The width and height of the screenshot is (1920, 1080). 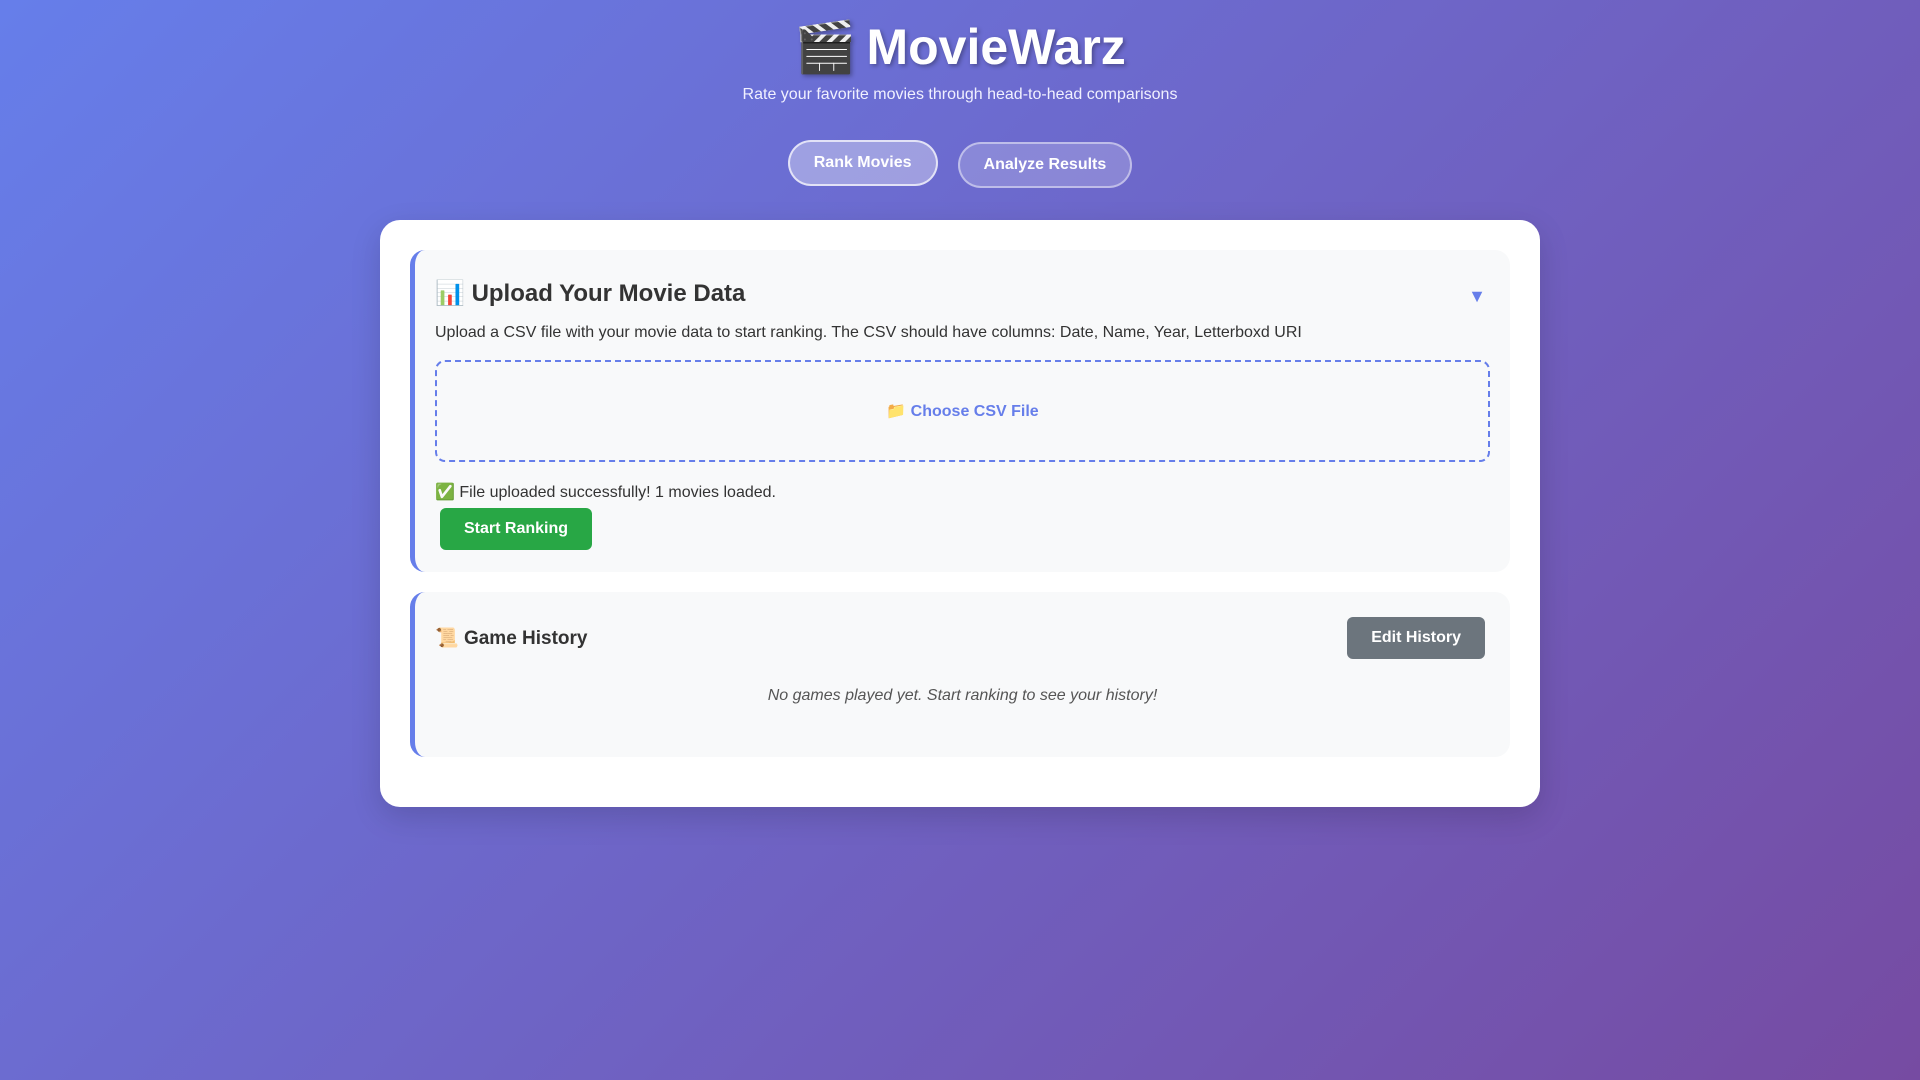 What do you see at coordinates (862, 163) in the screenshot?
I see `tab-rank-movies: Rank Movies` at bounding box center [862, 163].